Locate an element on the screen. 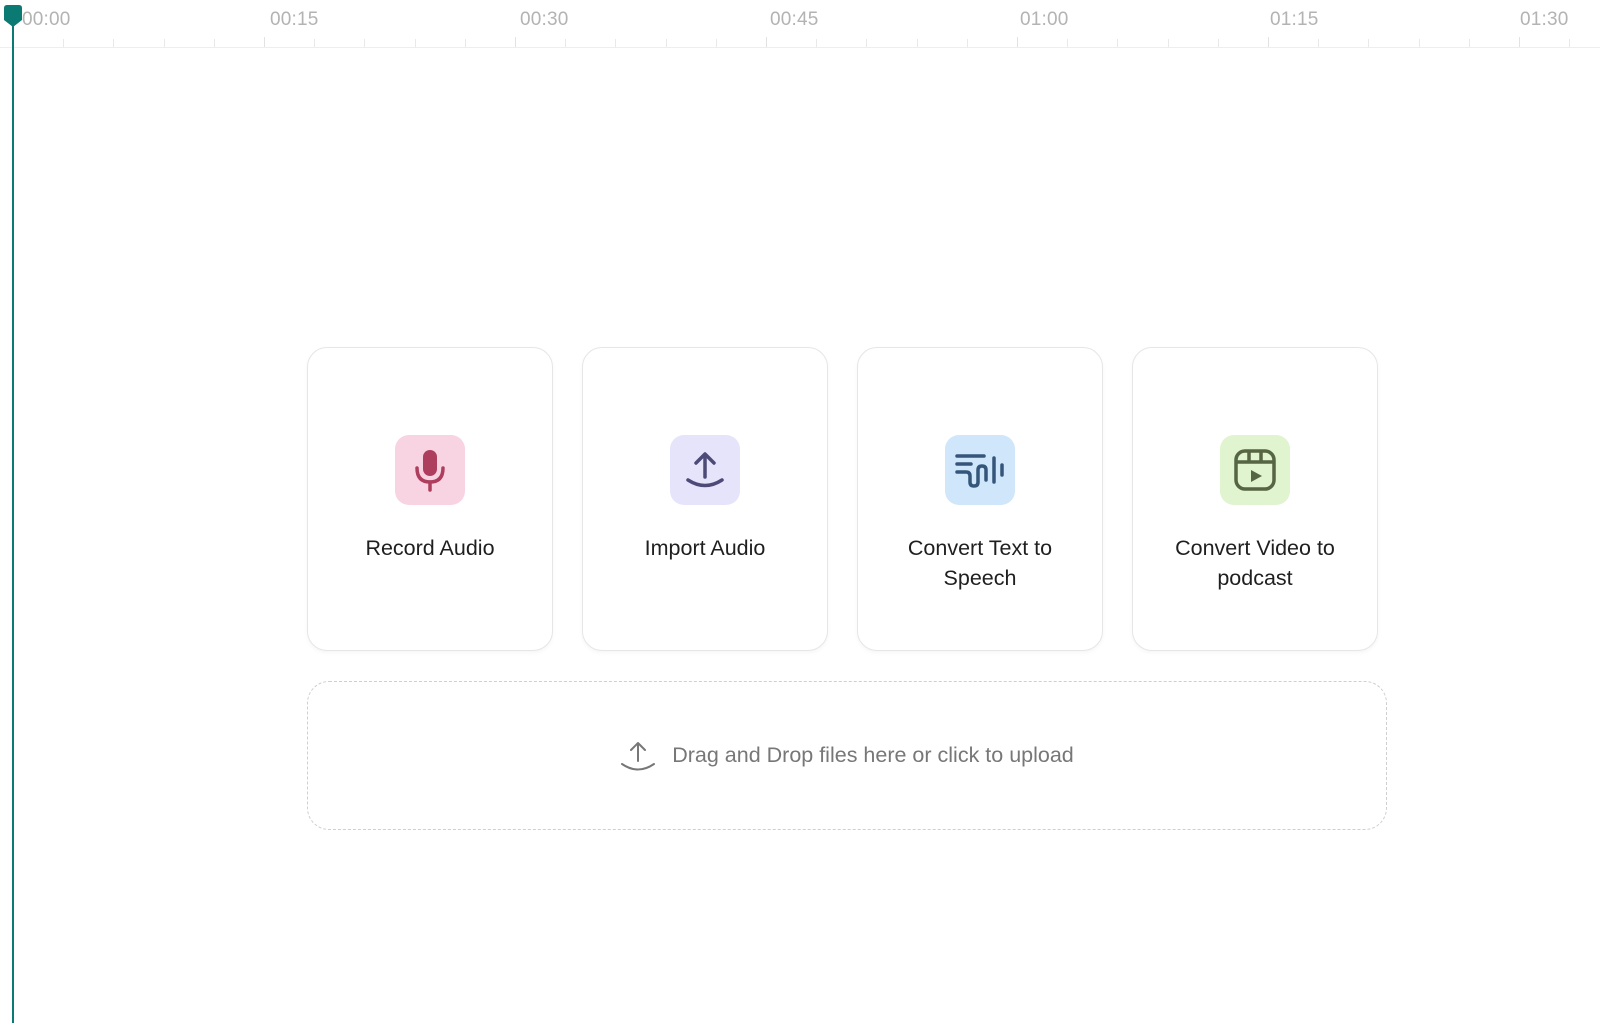 This screenshot has width=1600, height=1023. card-label: Import Audio is located at coordinates (705, 548).